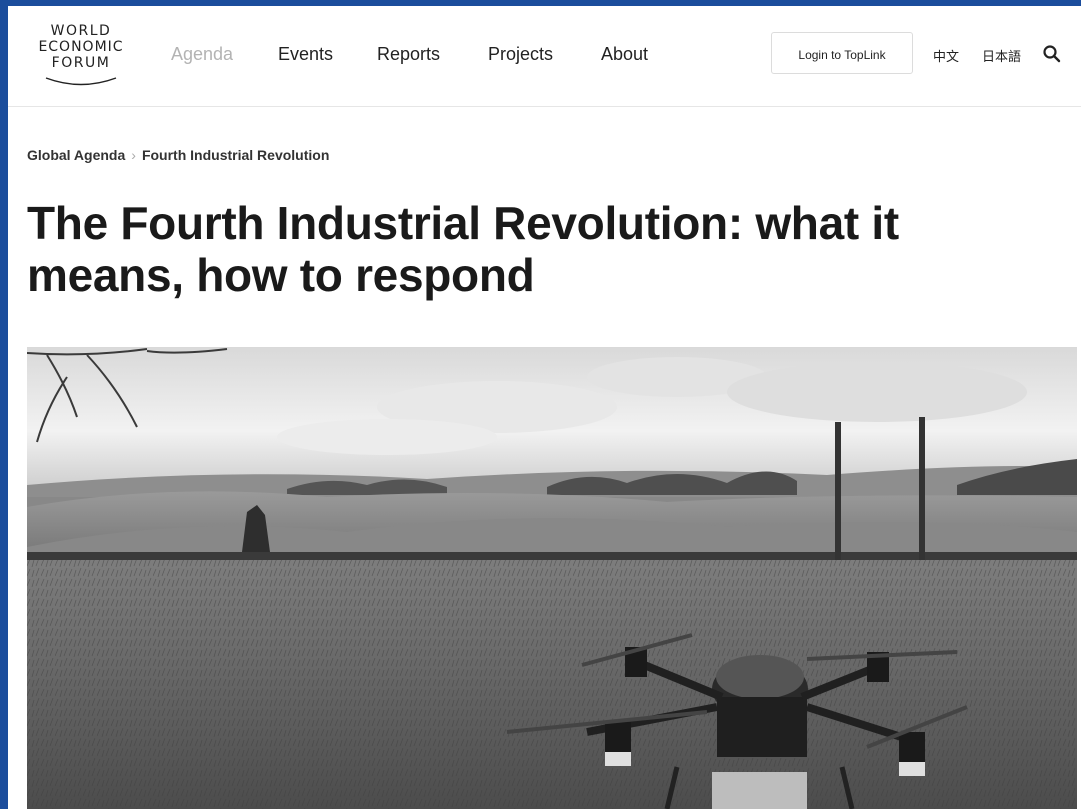  What do you see at coordinates (81, 81) in the screenshot?
I see `logo-swoosh-icon` at bounding box center [81, 81].